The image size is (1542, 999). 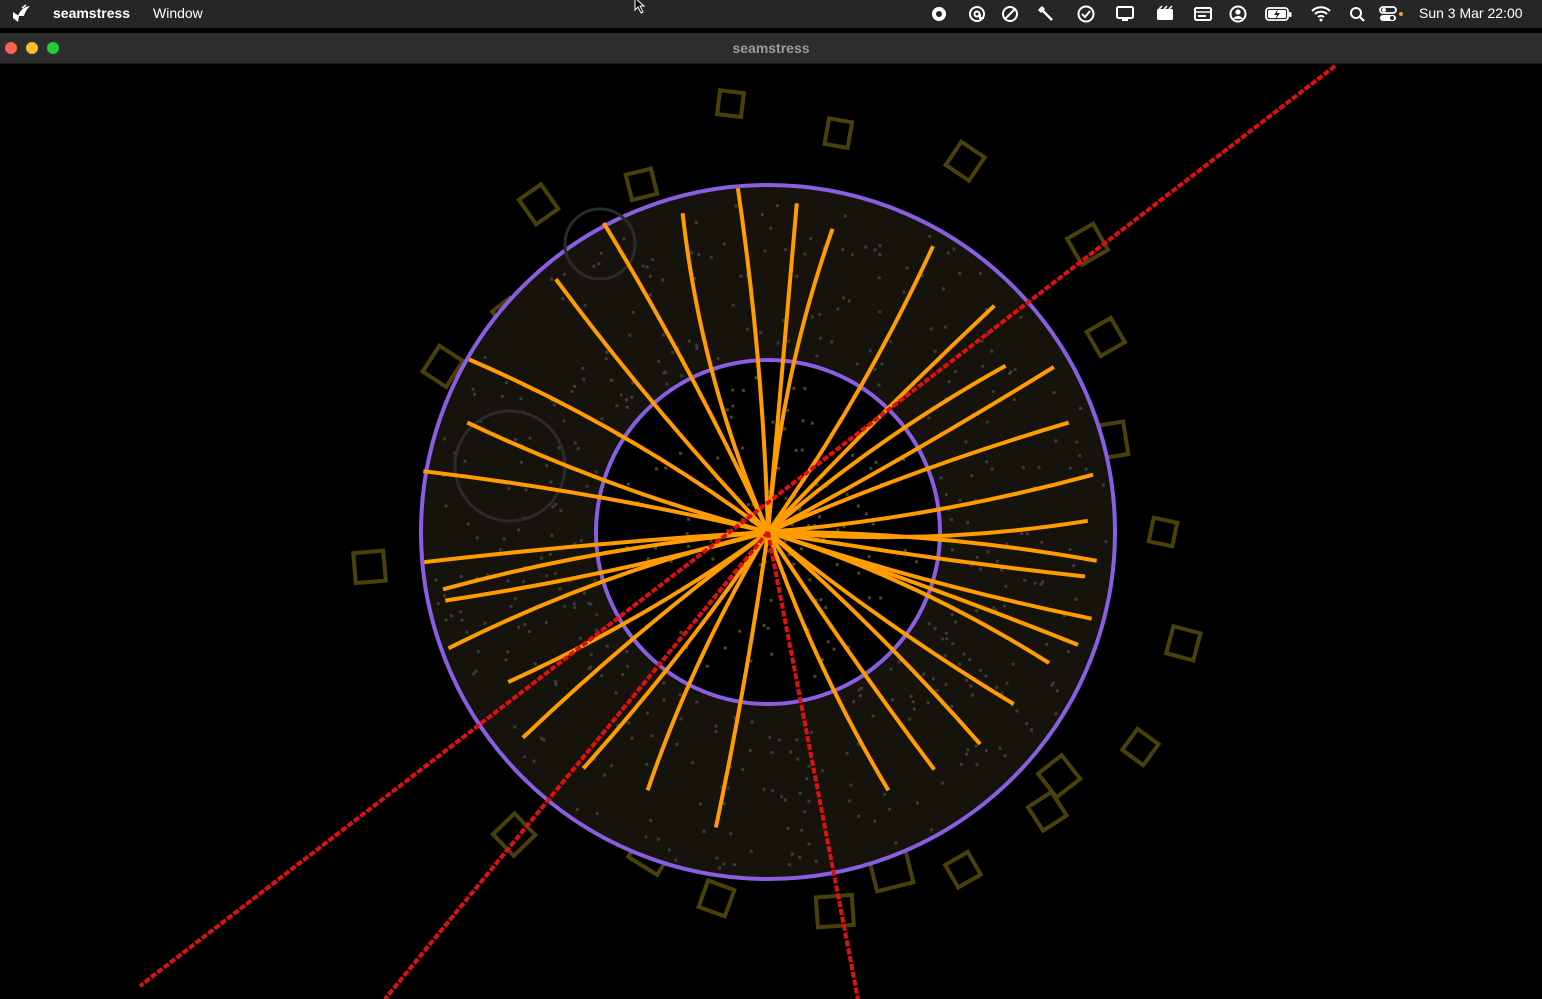 I want to click on menu-window: Window, so click(x=178, y=13).